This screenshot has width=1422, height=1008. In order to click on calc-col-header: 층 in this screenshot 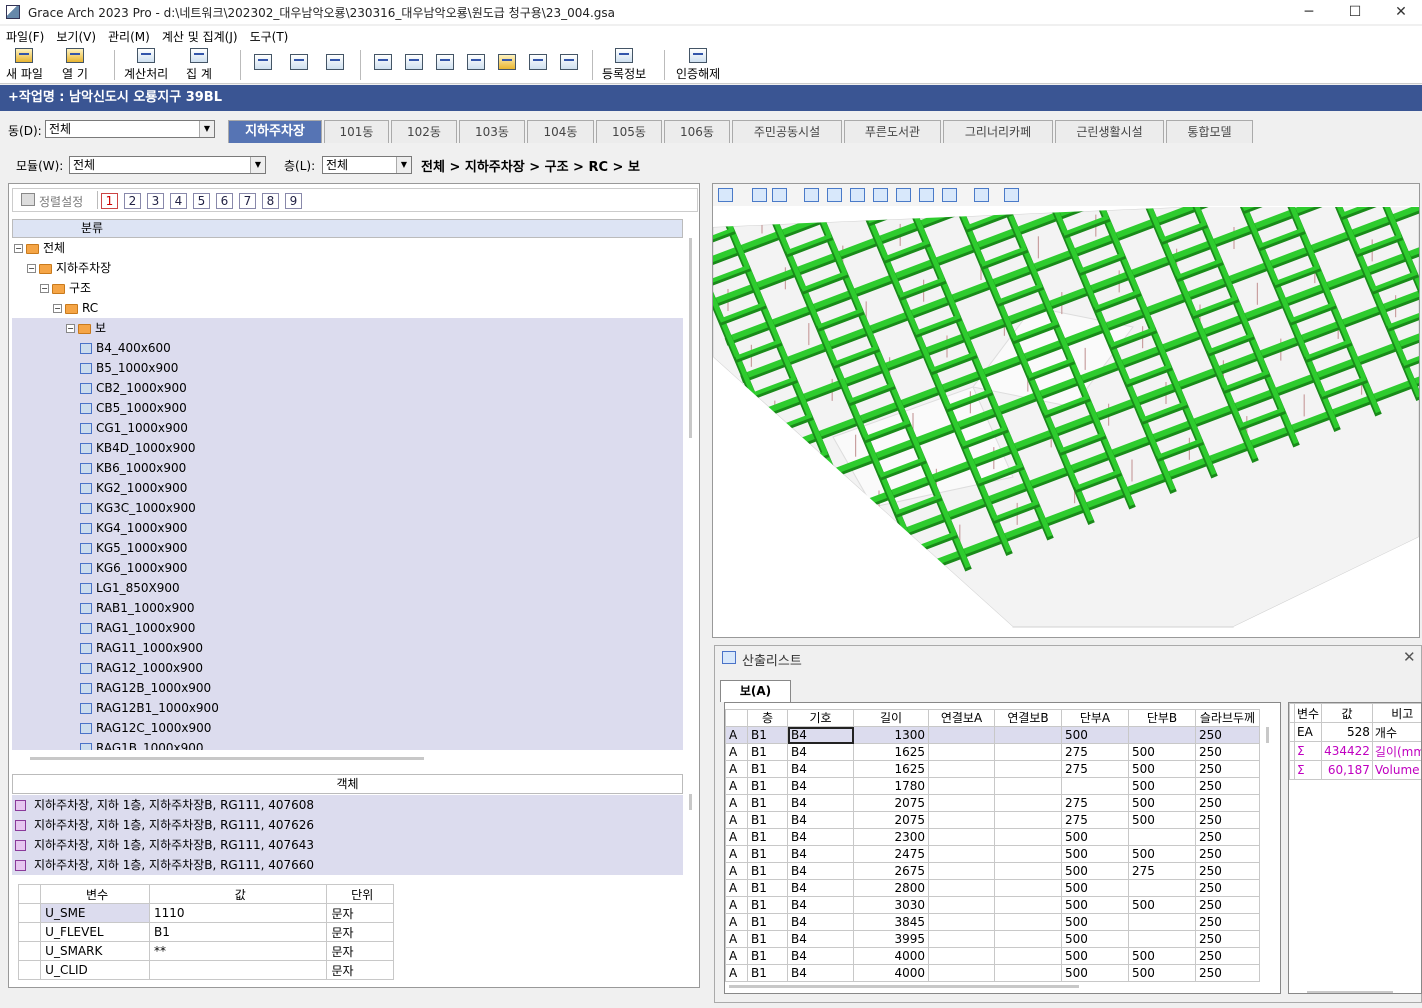, I will do `click(767, 718)`.